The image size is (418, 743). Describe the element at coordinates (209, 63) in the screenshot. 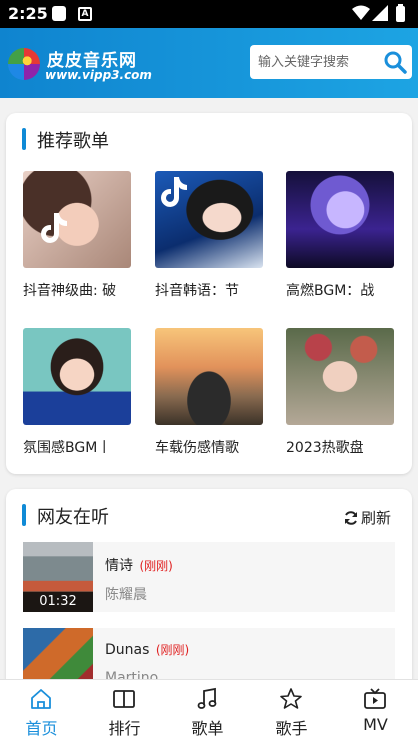

I see `app-header: 皮皮音乐网 www.vipp3.com` at that location.